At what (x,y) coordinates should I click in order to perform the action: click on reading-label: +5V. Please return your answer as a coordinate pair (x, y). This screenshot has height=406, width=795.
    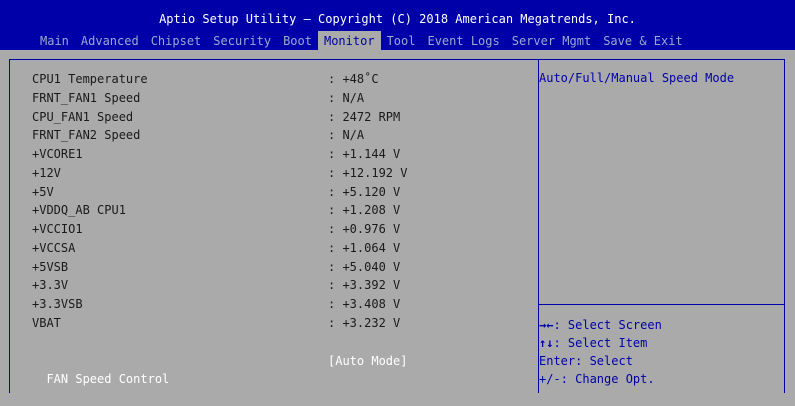
    Looking at the image, I should click on (43, 191).